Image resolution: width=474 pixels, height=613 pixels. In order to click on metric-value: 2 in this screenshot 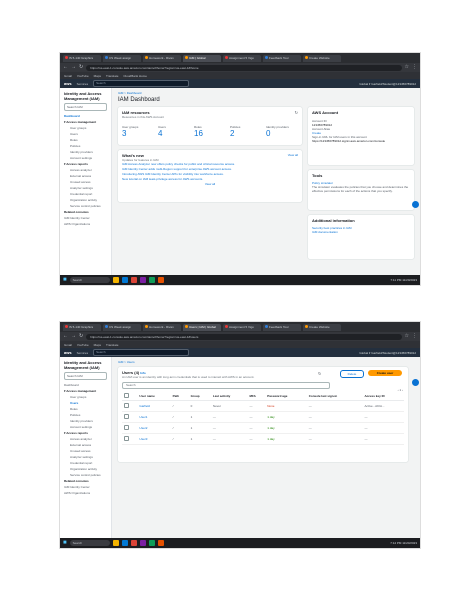, I will do `click(246, 134)`.